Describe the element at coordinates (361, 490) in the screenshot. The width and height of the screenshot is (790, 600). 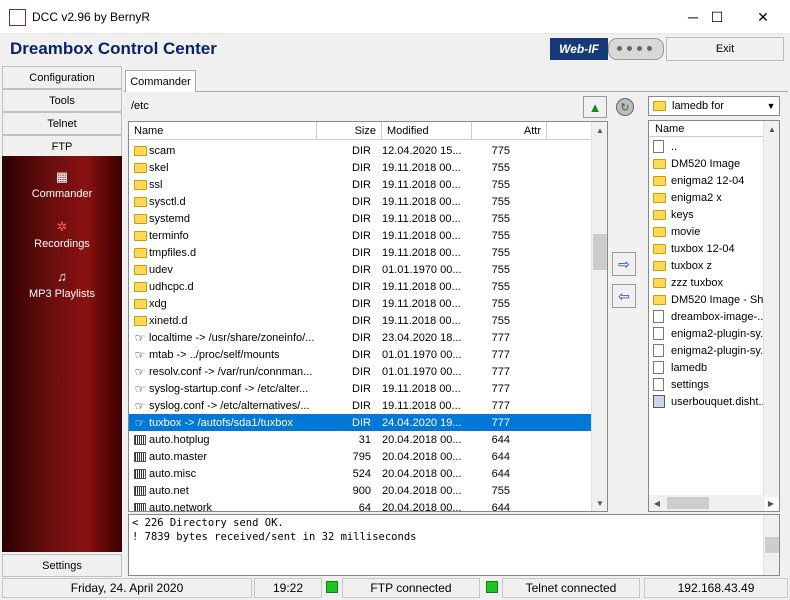
I see `table-row: auto.net 900 20.04.2018 00... 755` at that location.